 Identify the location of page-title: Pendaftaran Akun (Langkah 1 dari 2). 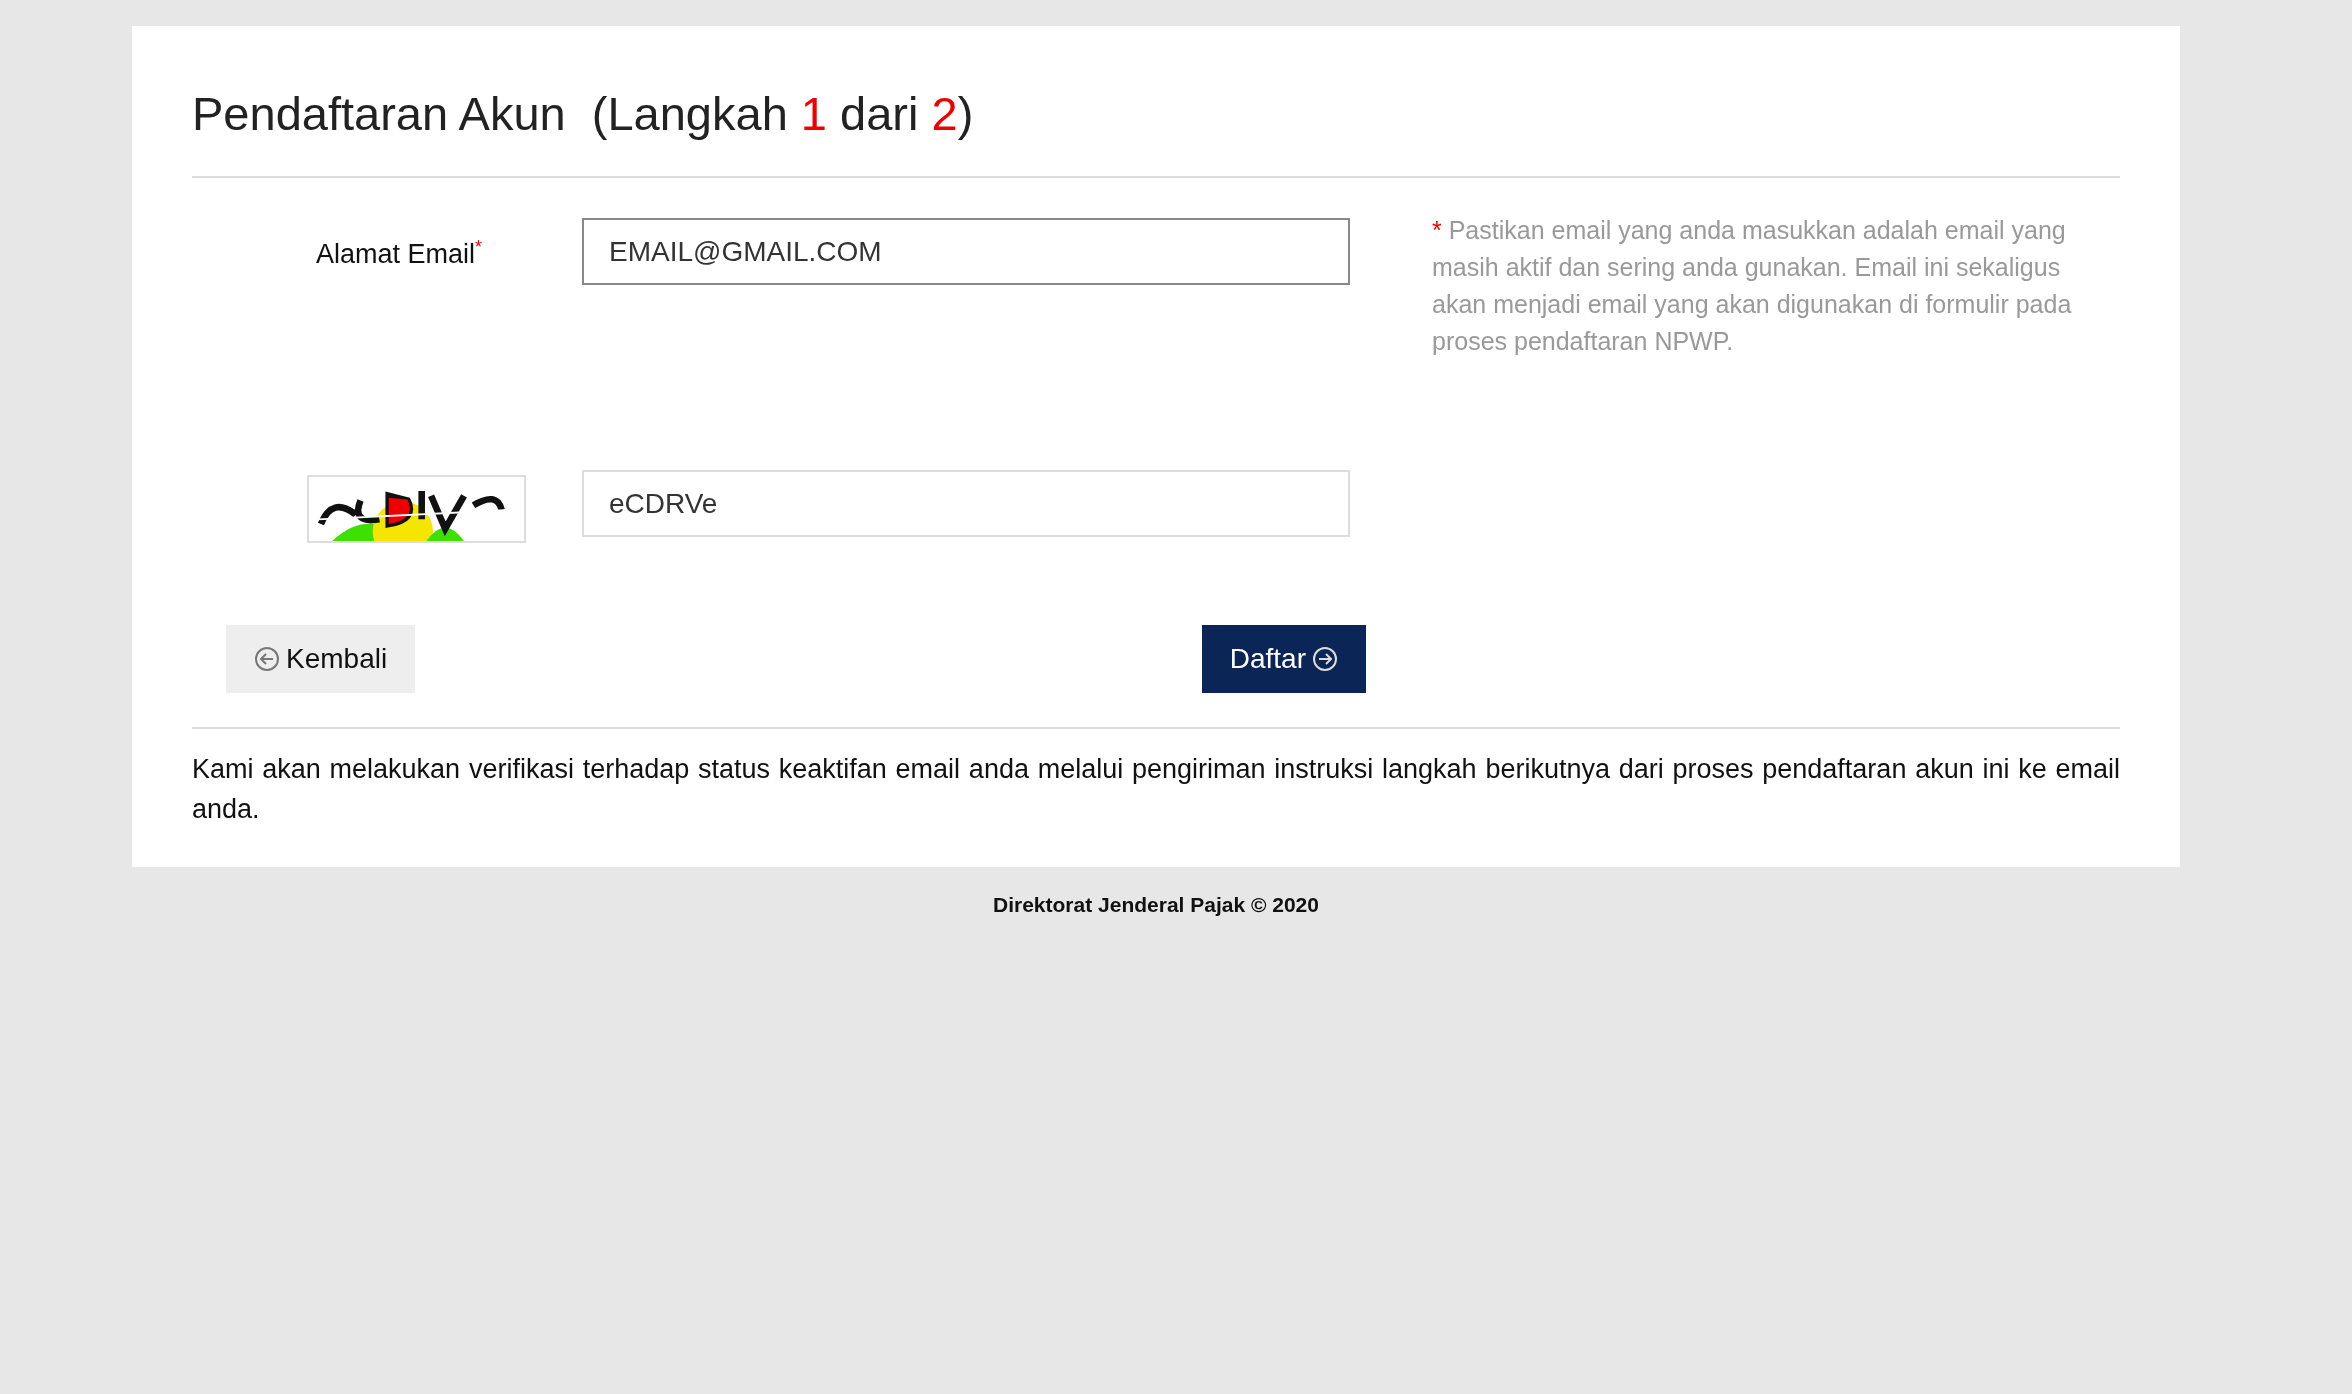
(583, 114).